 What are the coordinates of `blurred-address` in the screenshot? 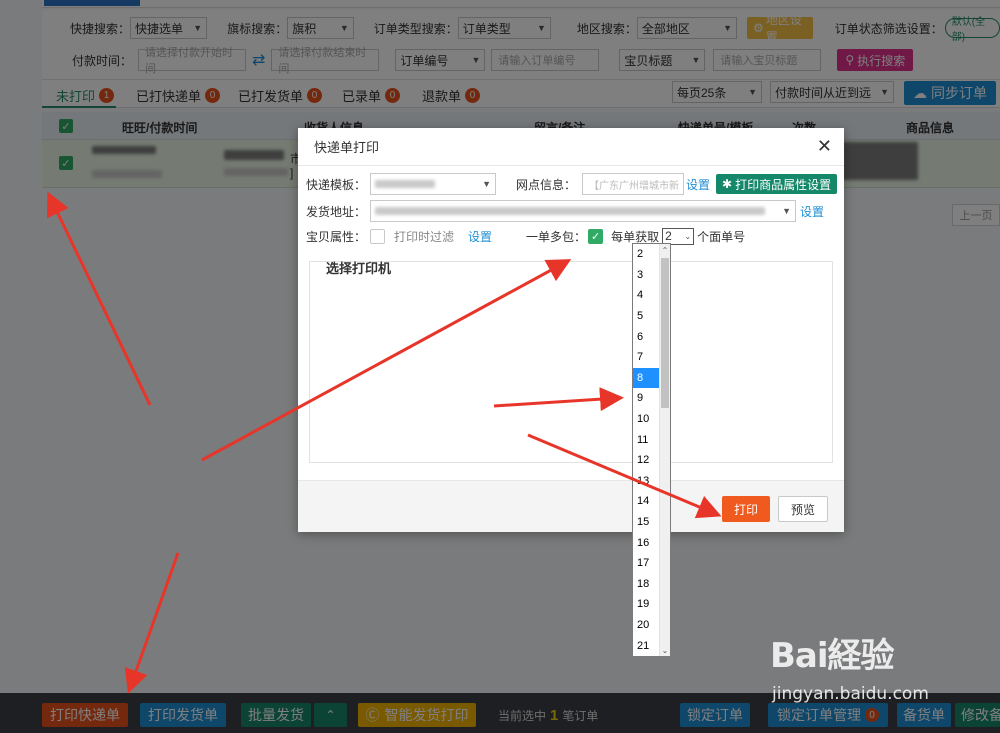 It's located at (570, 211).